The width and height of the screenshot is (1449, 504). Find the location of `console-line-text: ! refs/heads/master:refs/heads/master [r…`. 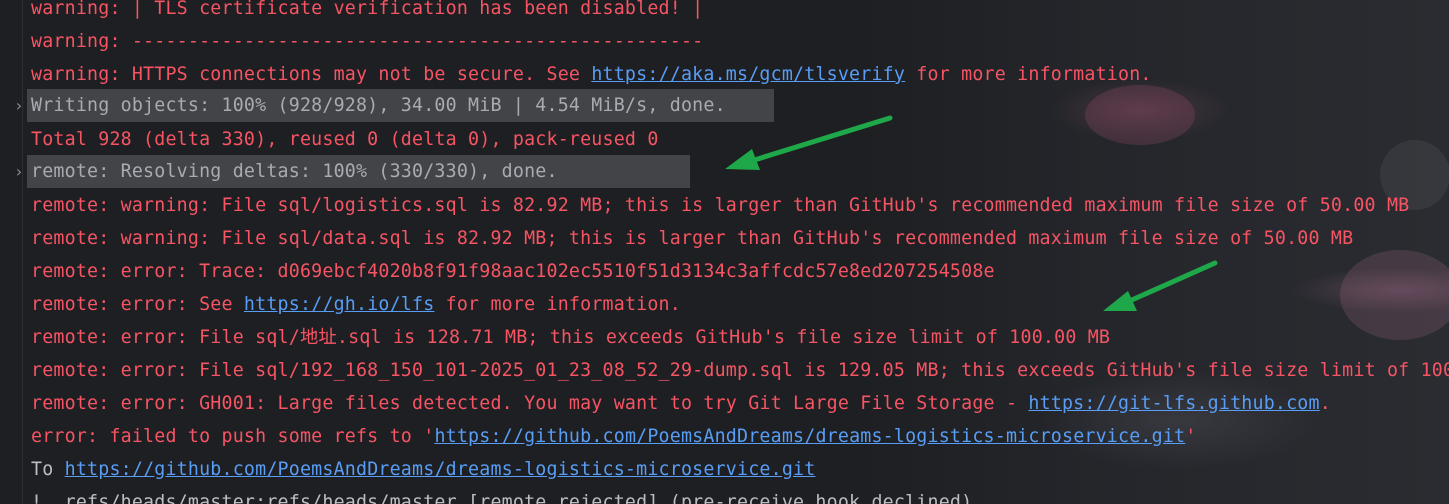

console-line-text: ! refs/heads/master:refs/heads/master [r… is located at coordinates (502, 498).